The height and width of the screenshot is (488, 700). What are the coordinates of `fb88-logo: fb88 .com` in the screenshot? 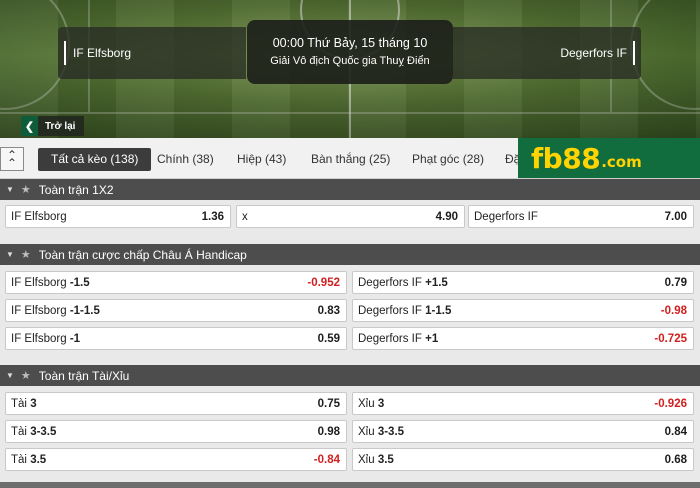 It's located at (609, 158).